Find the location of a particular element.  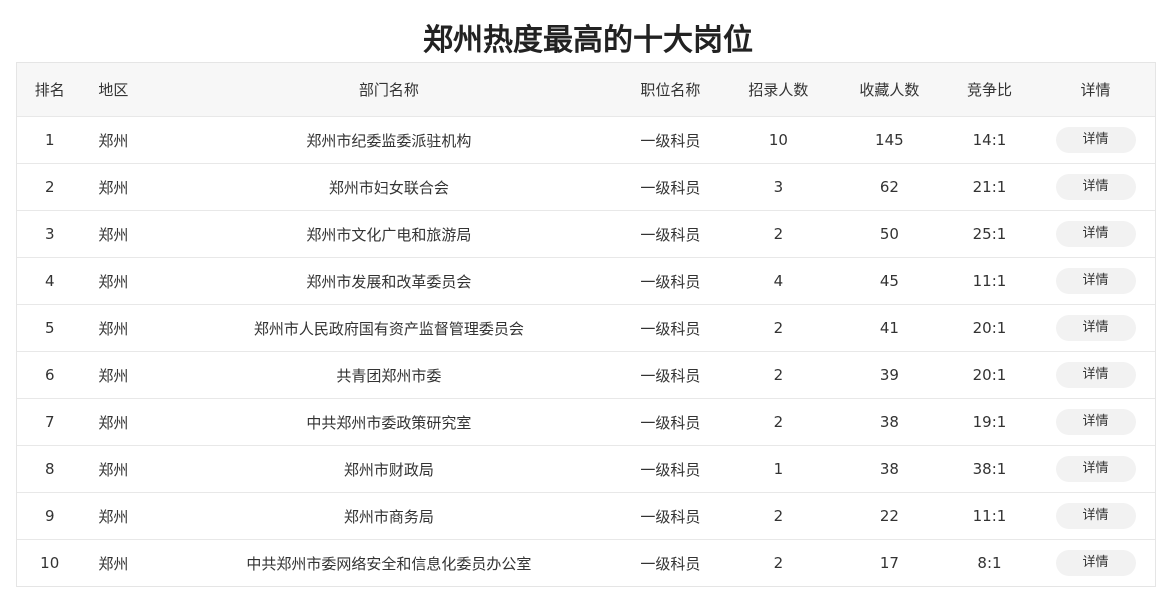

table-row: 7 郑州 中共郑州市委政策研究室 一级科员 2 38 19:1 详情 is located at coordinates (586, 421).